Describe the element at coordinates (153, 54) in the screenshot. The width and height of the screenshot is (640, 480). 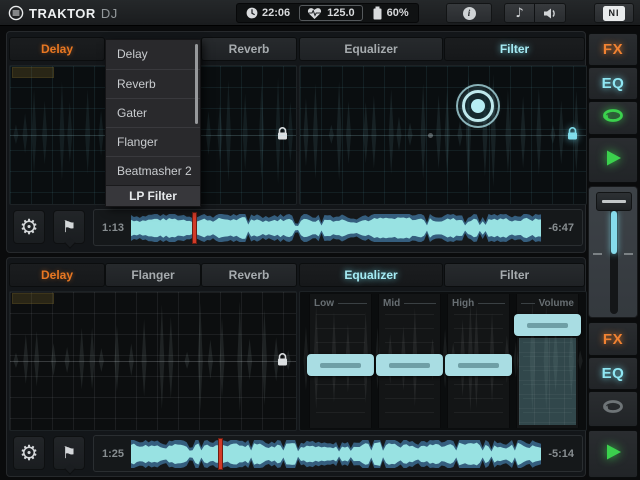
I see `fx-menu-item: Delay` at that location.